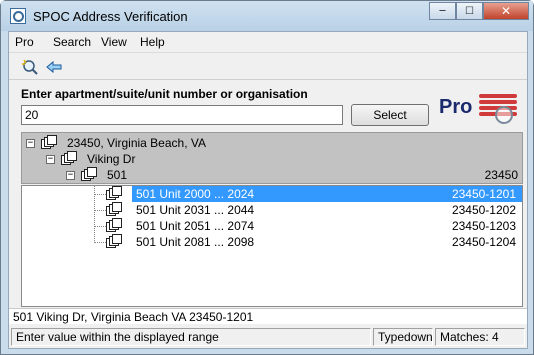 Image resolution: width=534 pixels, height=355 pixels. I want to click on hierarchy-label: Viking Dr, so click(111, 159).